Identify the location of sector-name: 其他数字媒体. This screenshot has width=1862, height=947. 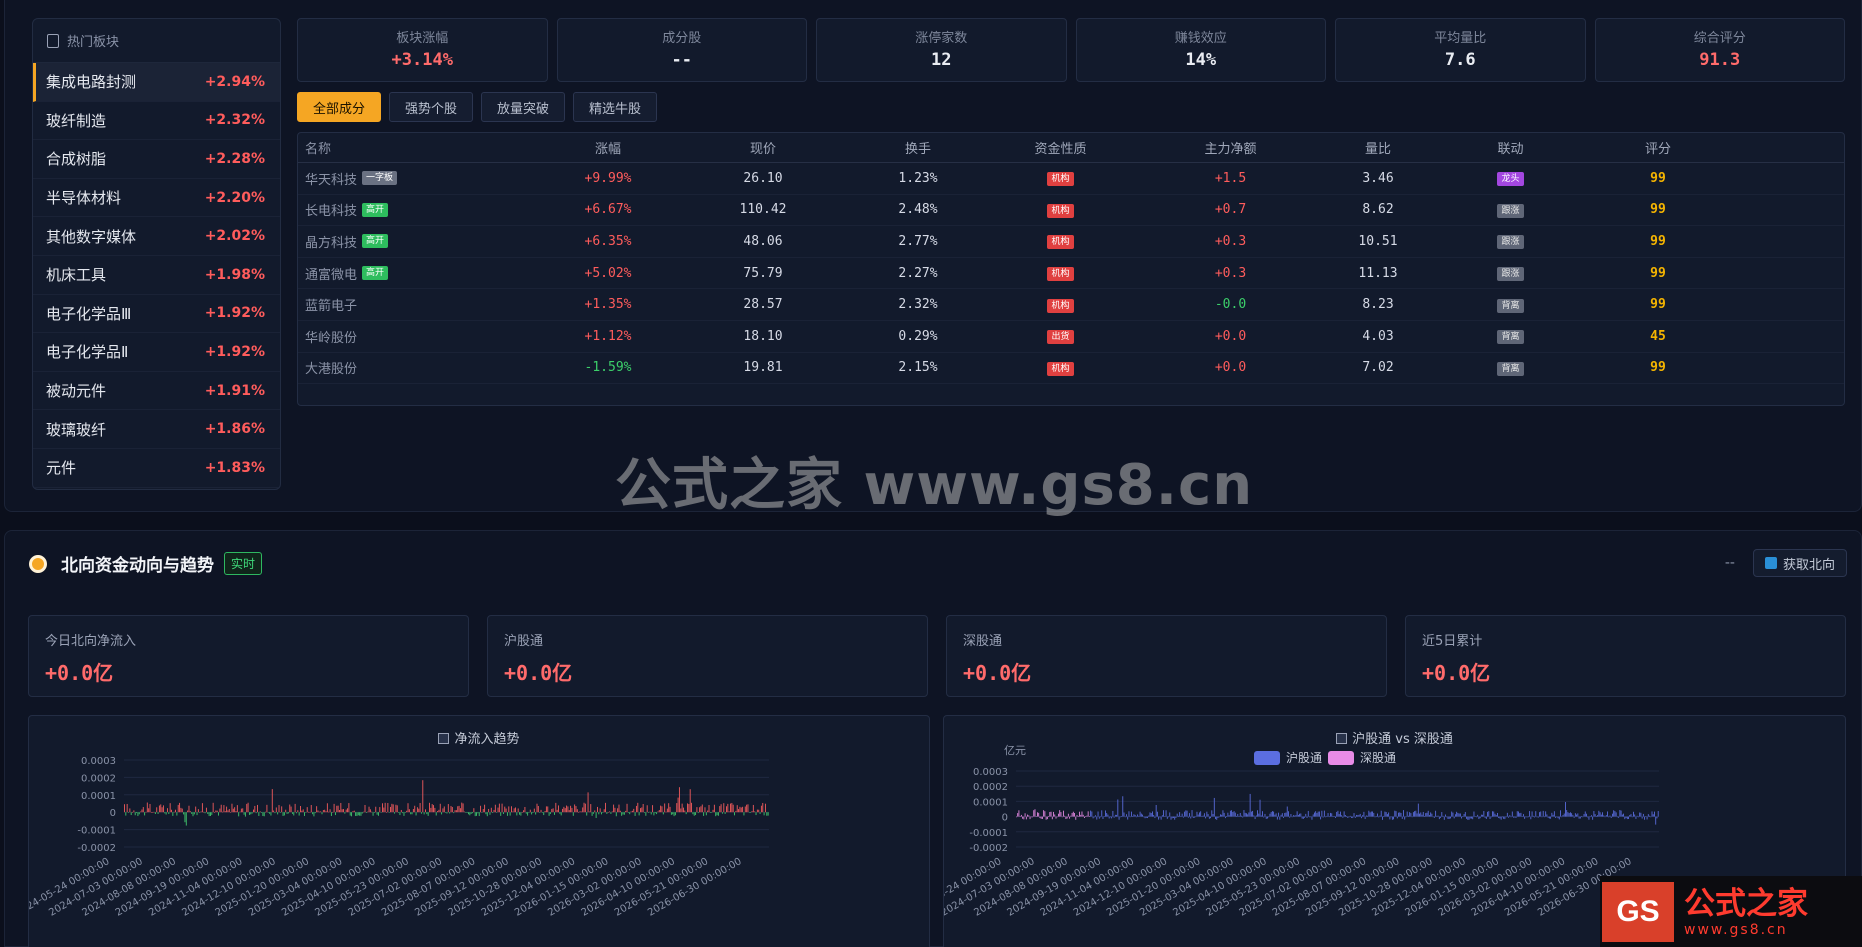
(91, 236).